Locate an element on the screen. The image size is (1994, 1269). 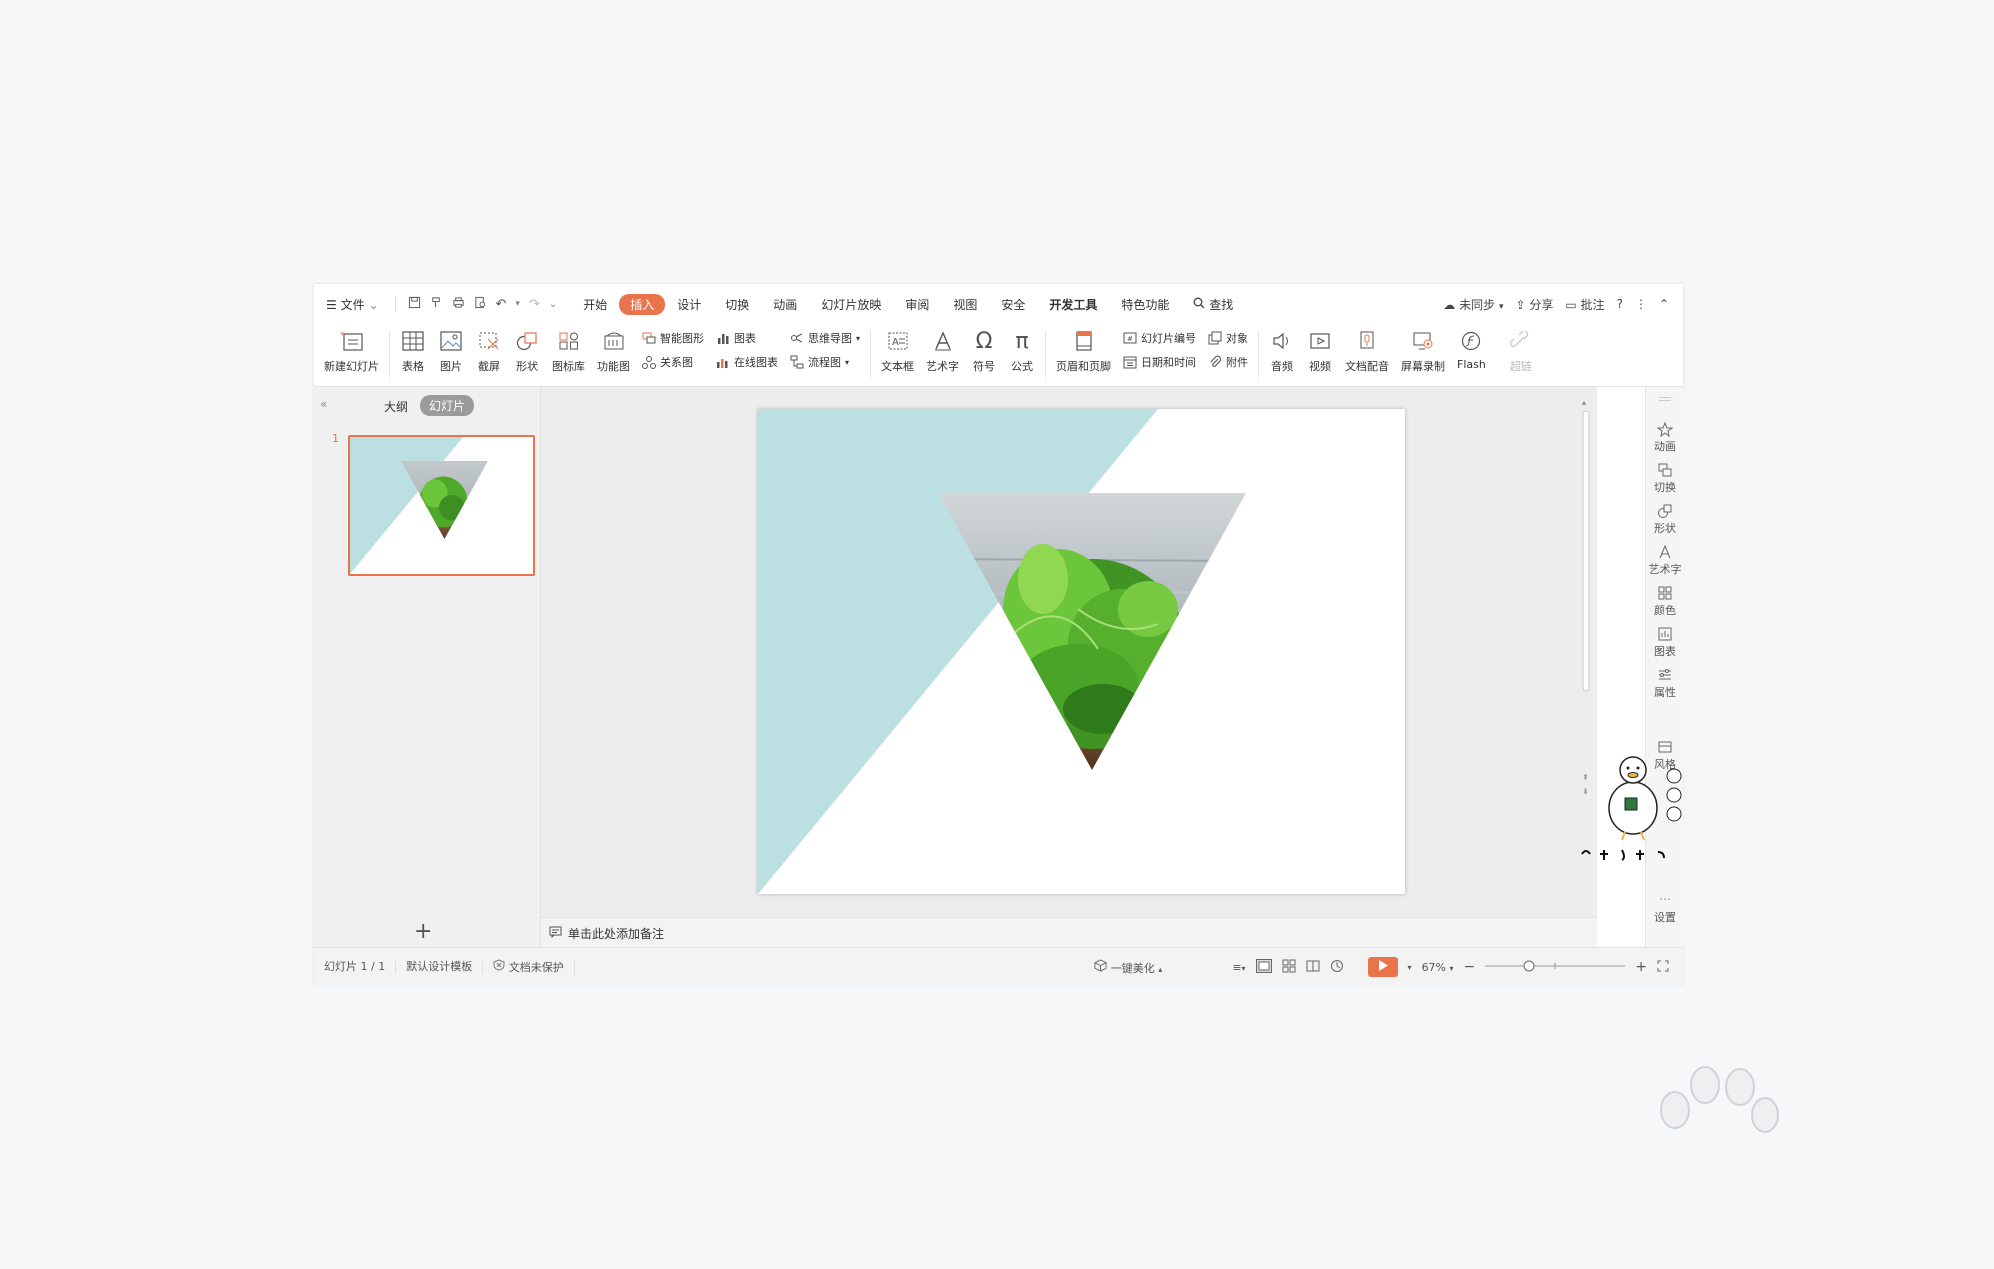
tab-view: 视图 is located at coordinates (965, 304).